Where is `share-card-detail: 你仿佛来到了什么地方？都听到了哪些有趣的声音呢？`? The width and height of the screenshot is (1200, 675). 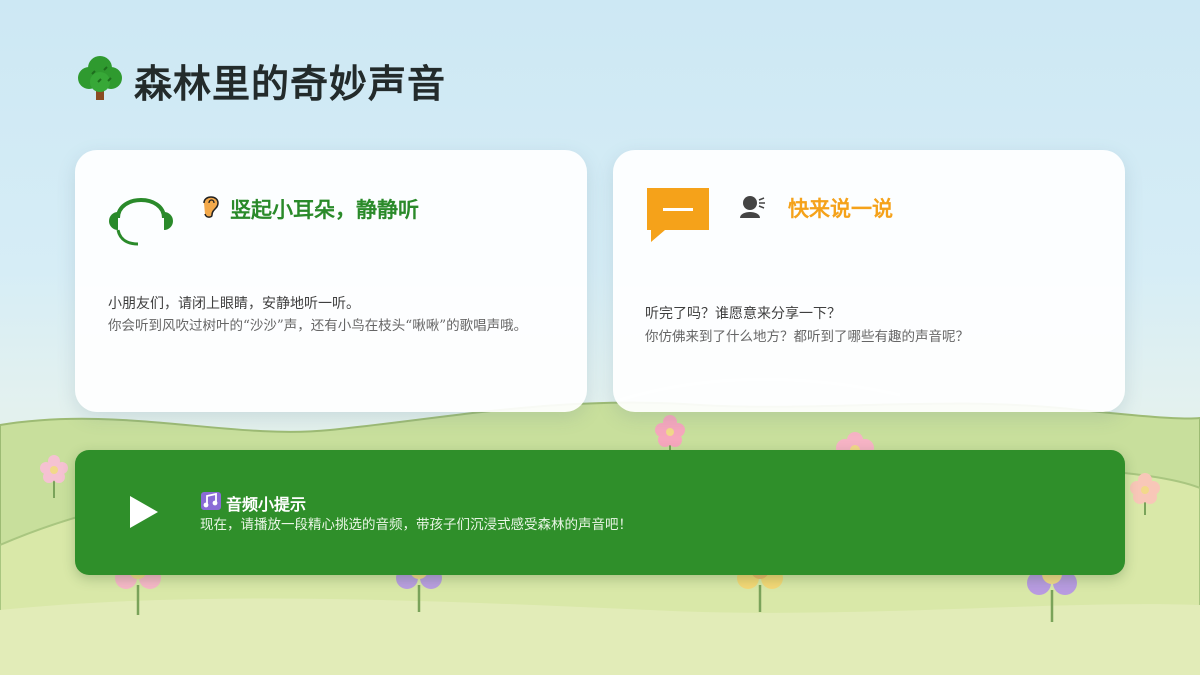 share-card-detail: 你仿佛来到了什么地方？都听到了哪些有趣的声音呢？ is located at coordinates (807, 337).